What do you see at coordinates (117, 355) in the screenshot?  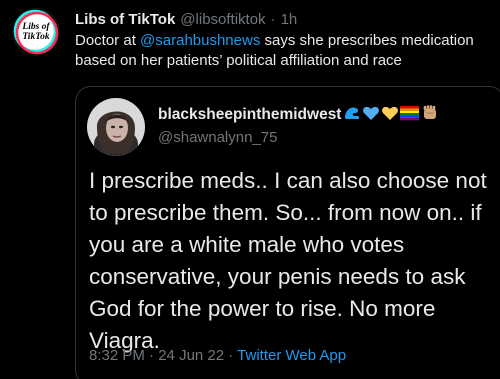 I see `quoted-time: 8:32 PM` at bounding box center [117, 355].